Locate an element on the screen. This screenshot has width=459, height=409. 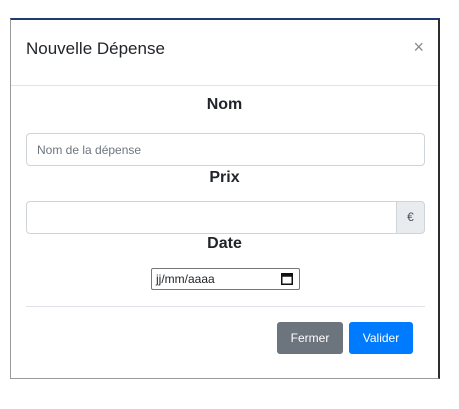
calendar-icon is located at coordinates (287, 278).